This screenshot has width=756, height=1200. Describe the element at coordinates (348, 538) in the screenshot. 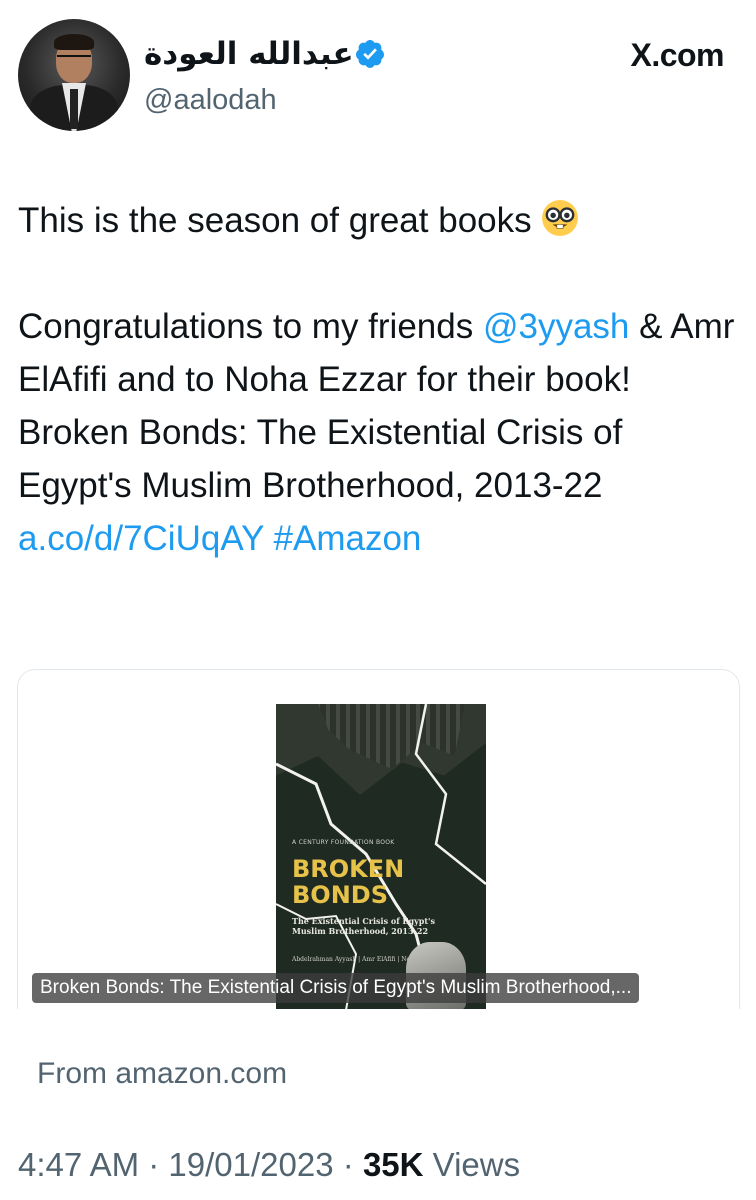

I see `hashtag-link: #Amazon` at that location.